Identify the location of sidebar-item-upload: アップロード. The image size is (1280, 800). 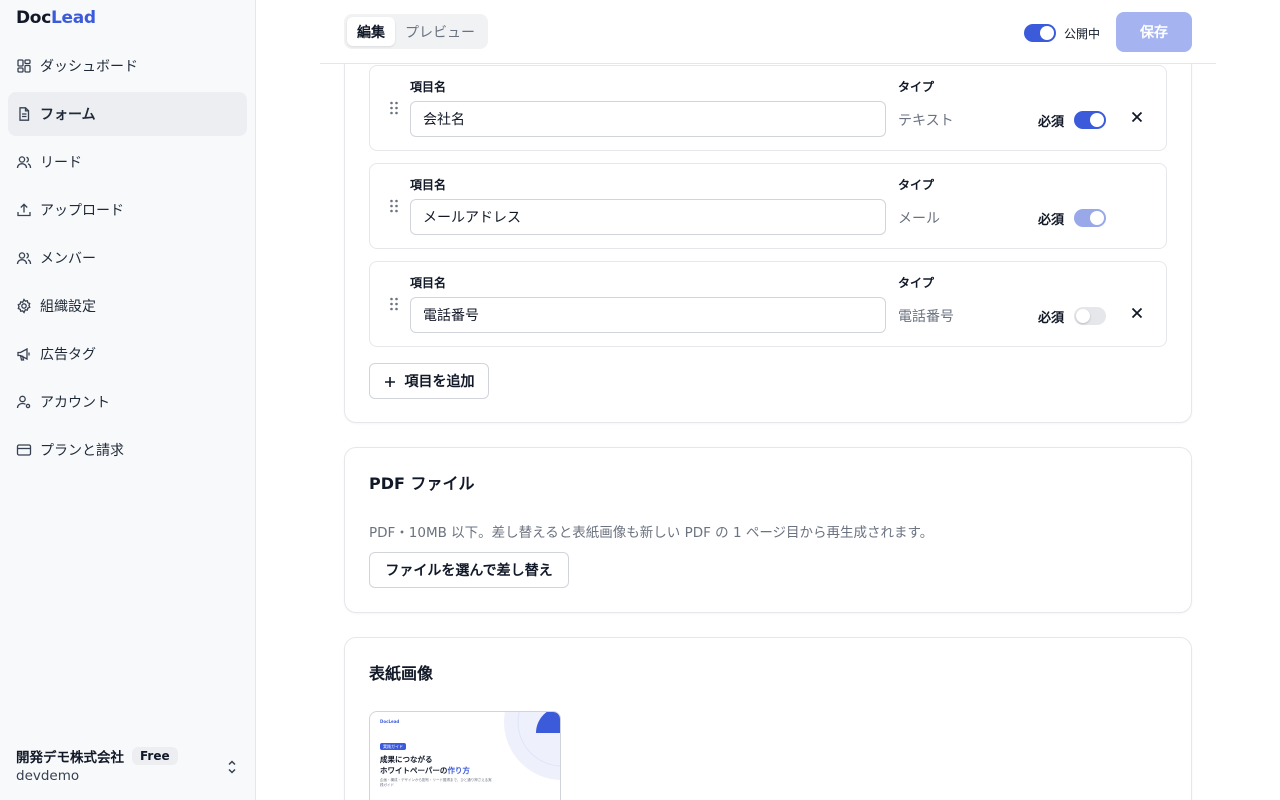
(127, 210).